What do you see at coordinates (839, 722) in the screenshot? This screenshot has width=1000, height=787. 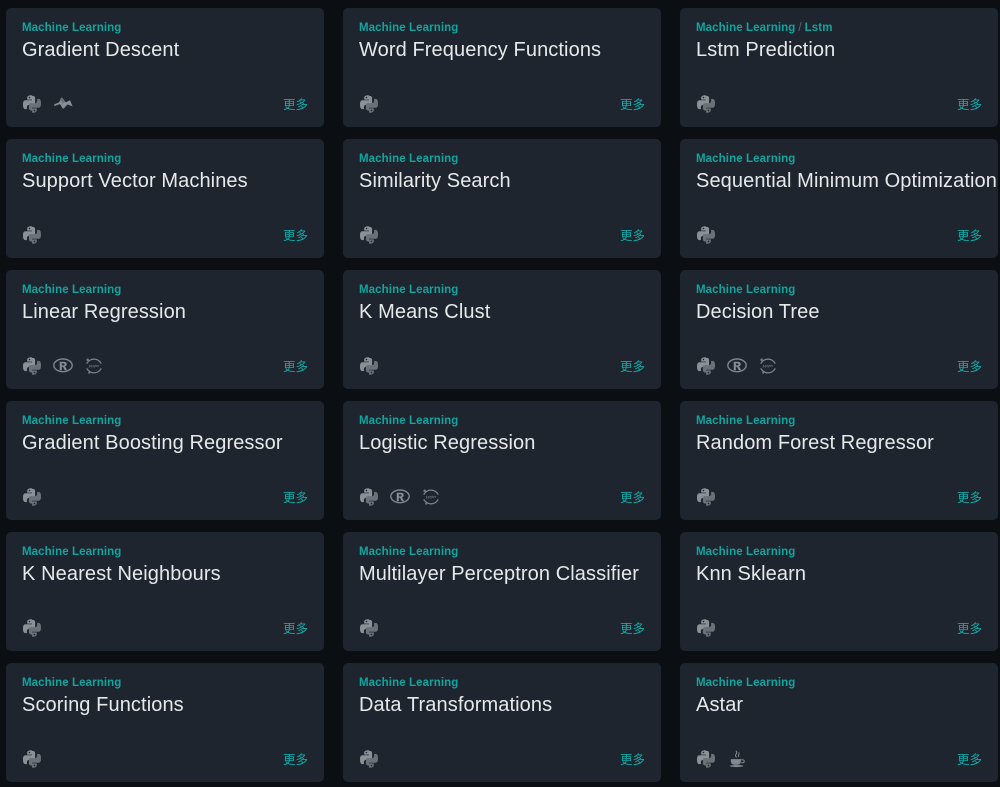 I see `project-card: Machine Learning Astar 更多` at bounding box center [839, 722].